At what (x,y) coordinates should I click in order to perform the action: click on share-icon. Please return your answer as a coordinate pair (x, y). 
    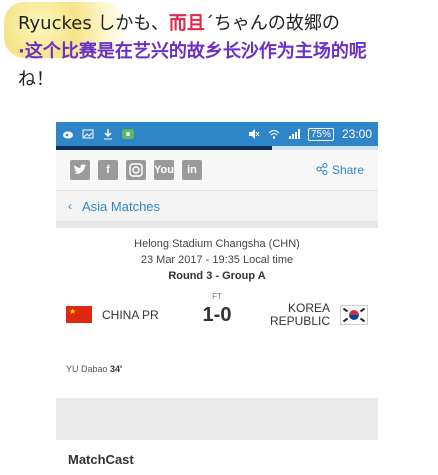
    Looking at the image, I should click on (322, 170).